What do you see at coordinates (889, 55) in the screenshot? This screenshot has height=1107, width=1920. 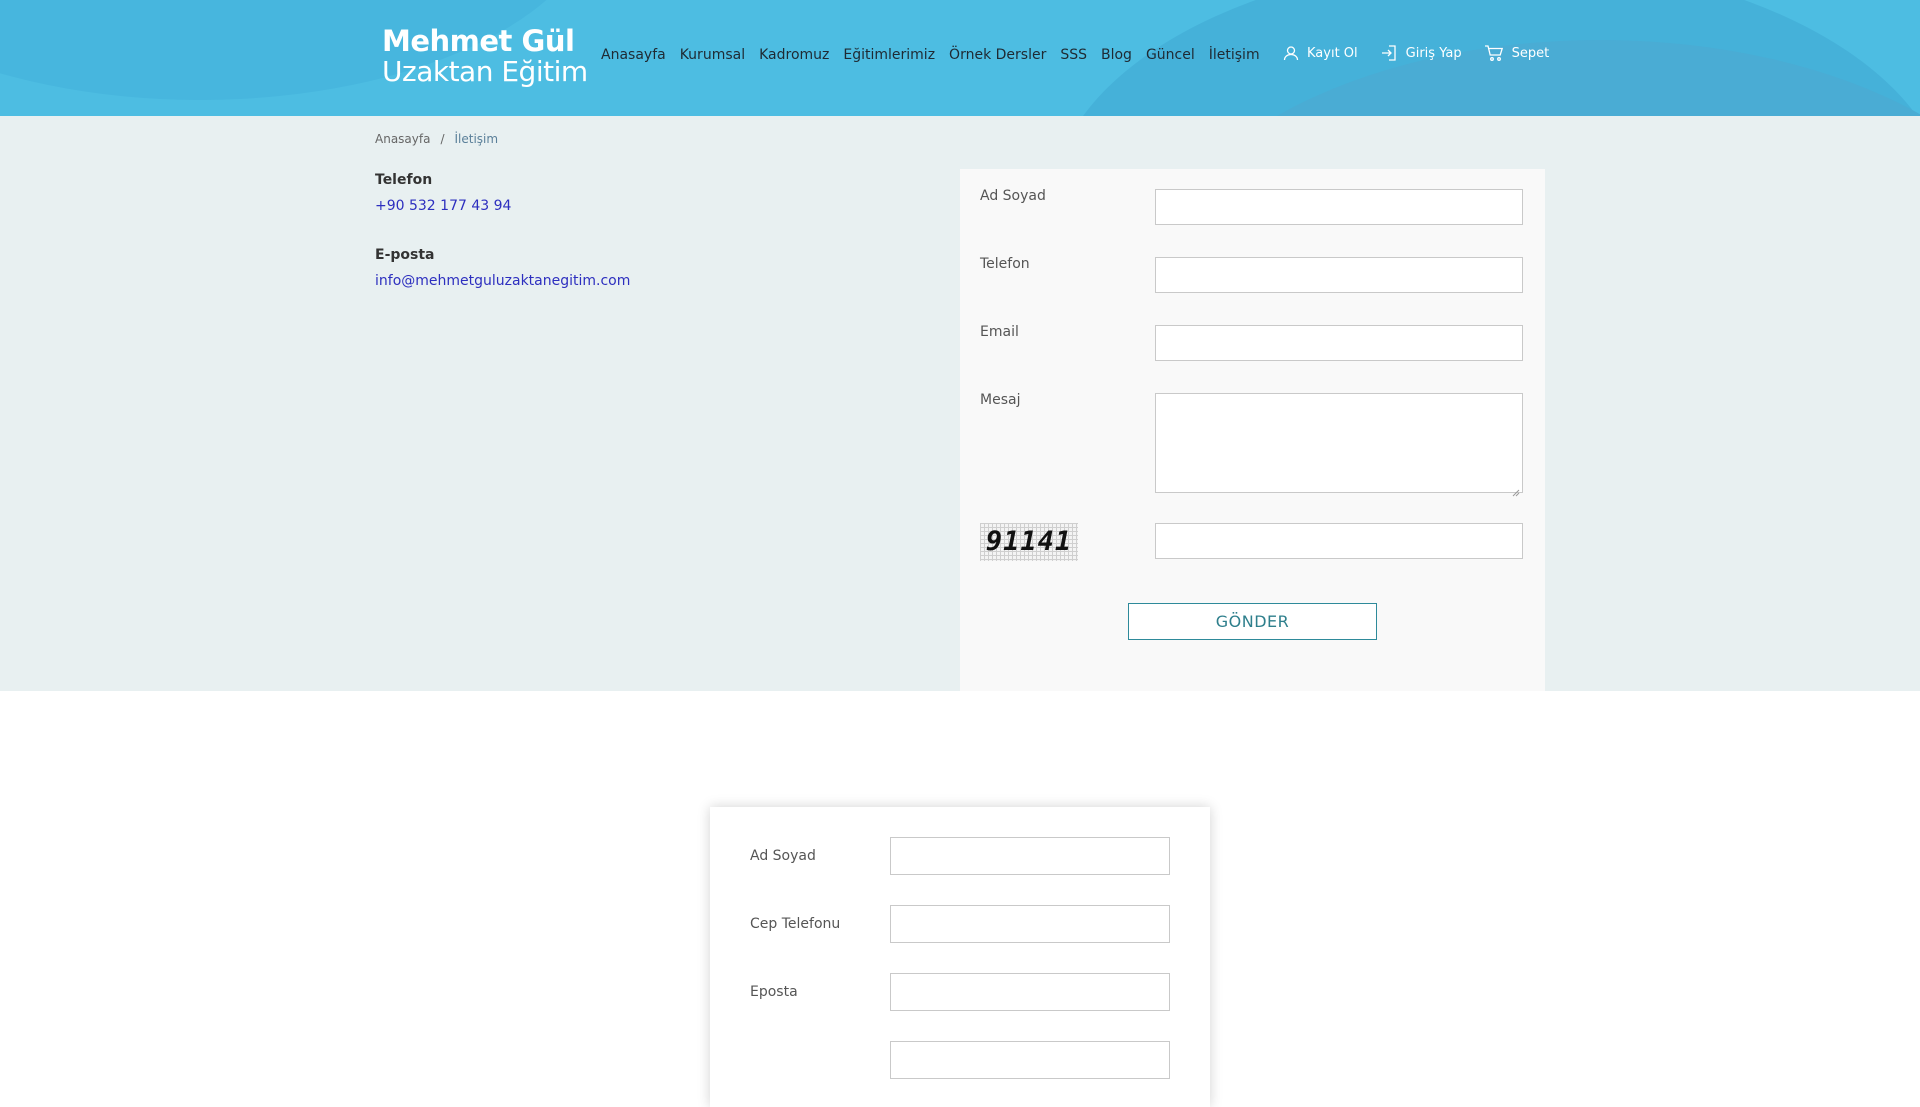 I see `nav-item-egitimlerimiz: Eğitimlerimiz` at bounding box center [889, 55].